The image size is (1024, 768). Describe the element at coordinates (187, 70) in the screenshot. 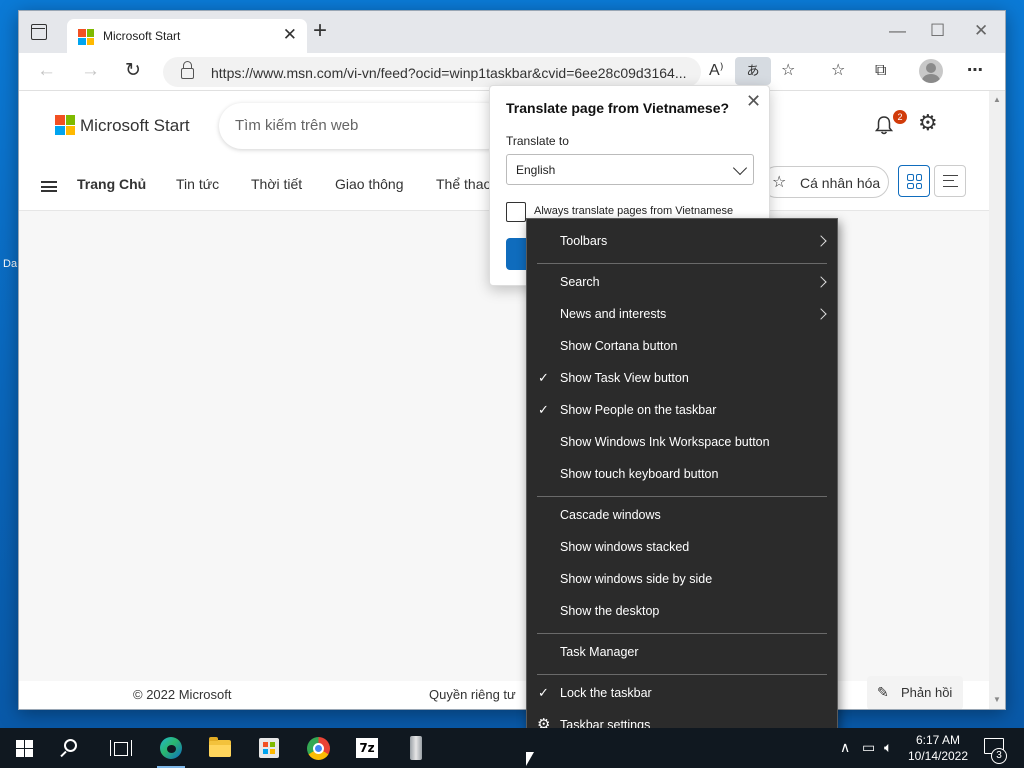

I see `lock-icon` at that location.